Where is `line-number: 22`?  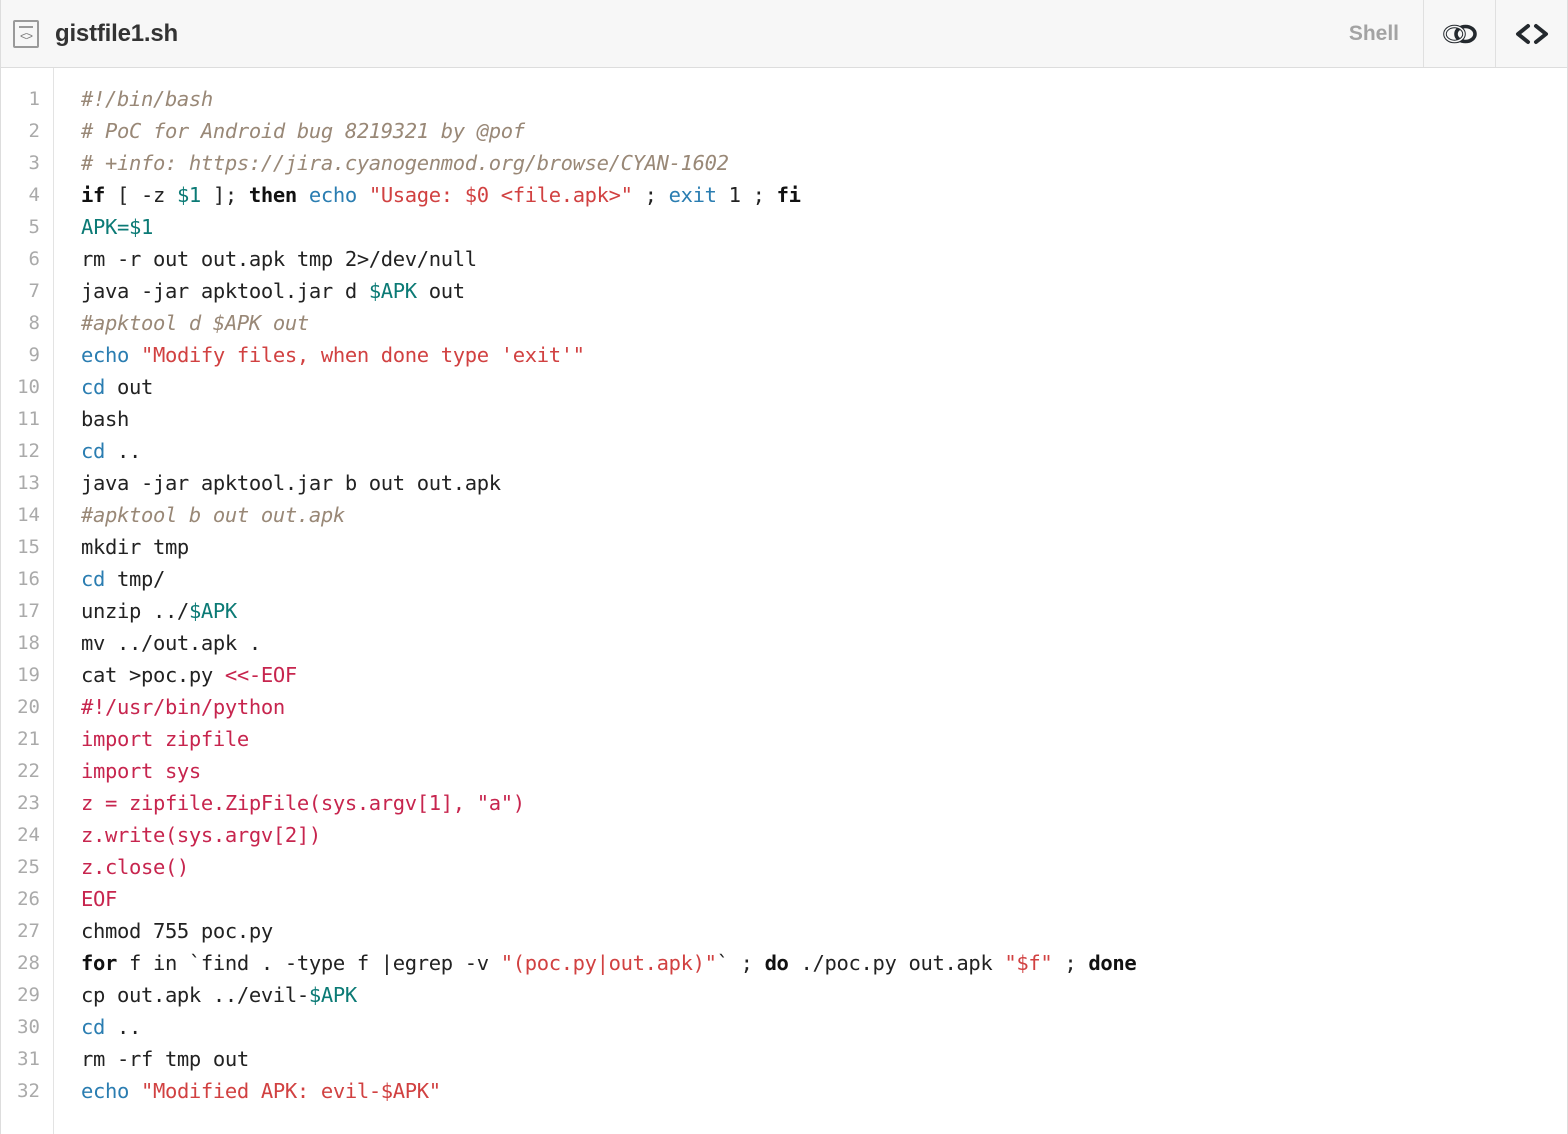
line-number: 22 is located at coordinates (27, 771).